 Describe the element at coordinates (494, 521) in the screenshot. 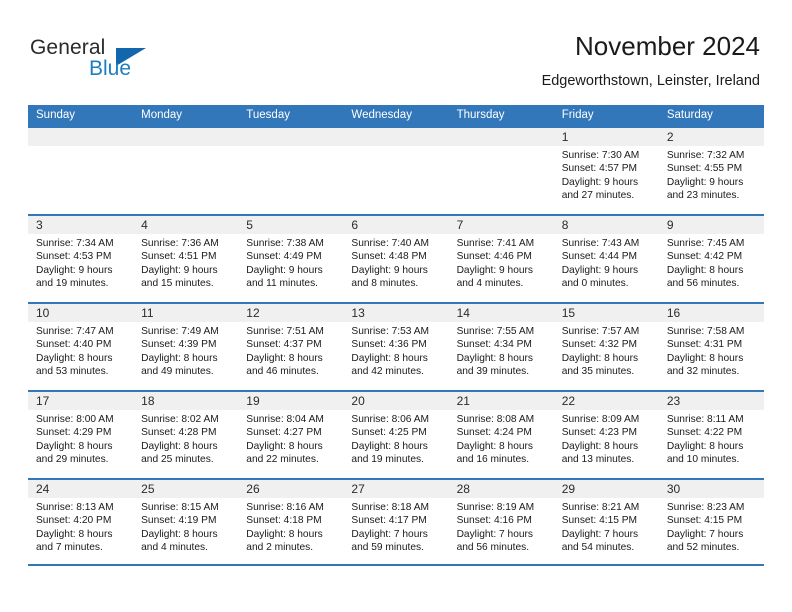

I see `day-sunset-text: Sunset: 4:16 PM` at that location.